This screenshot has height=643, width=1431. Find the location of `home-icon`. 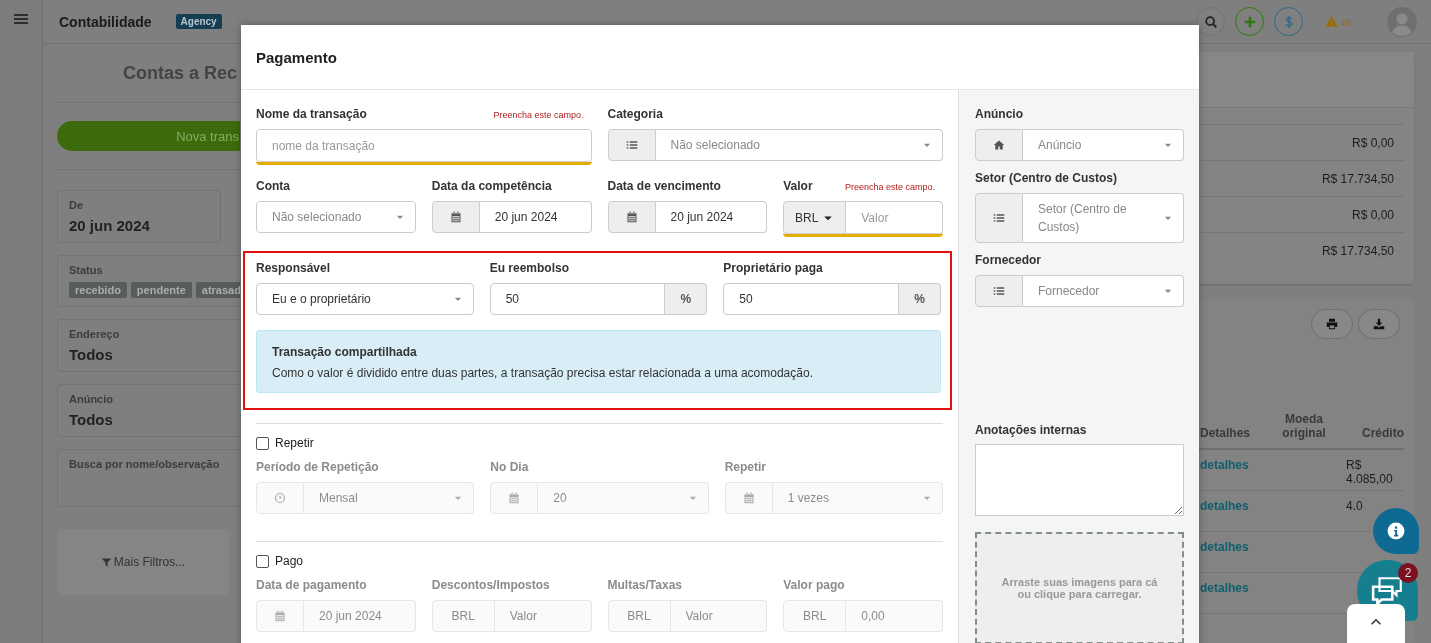

home-icon is located at coordinates (999, 145).